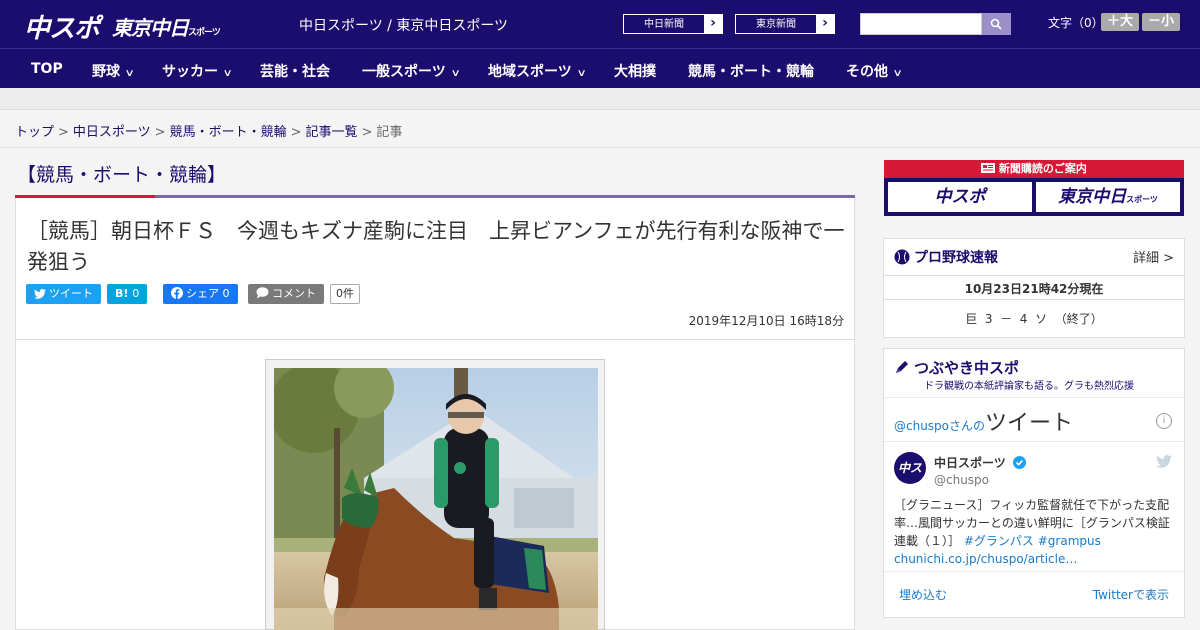 Image resolution: width=1200 pixels, height=630 pixels. I want to click on nav-label: 地域スポーツ, so click(530, 72).